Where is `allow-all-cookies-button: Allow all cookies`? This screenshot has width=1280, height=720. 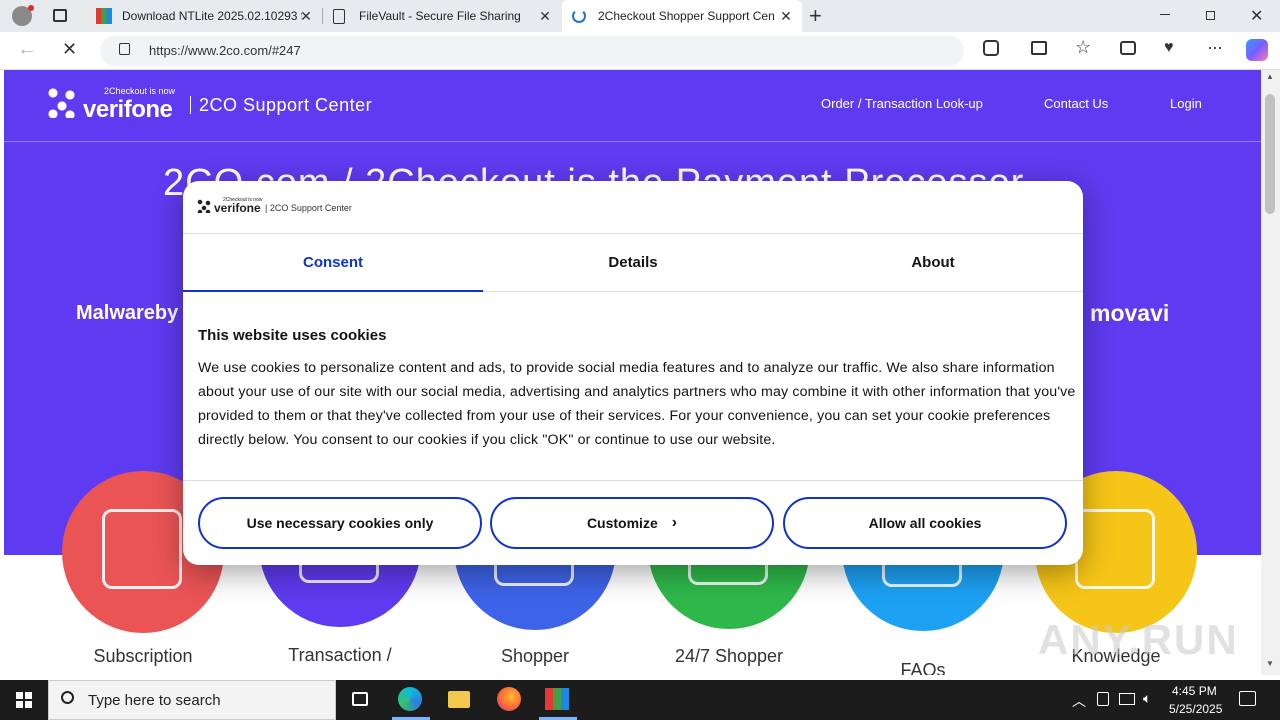
allow-all-cookies-button: Allow all cookies is located at coordinates (925, 523).